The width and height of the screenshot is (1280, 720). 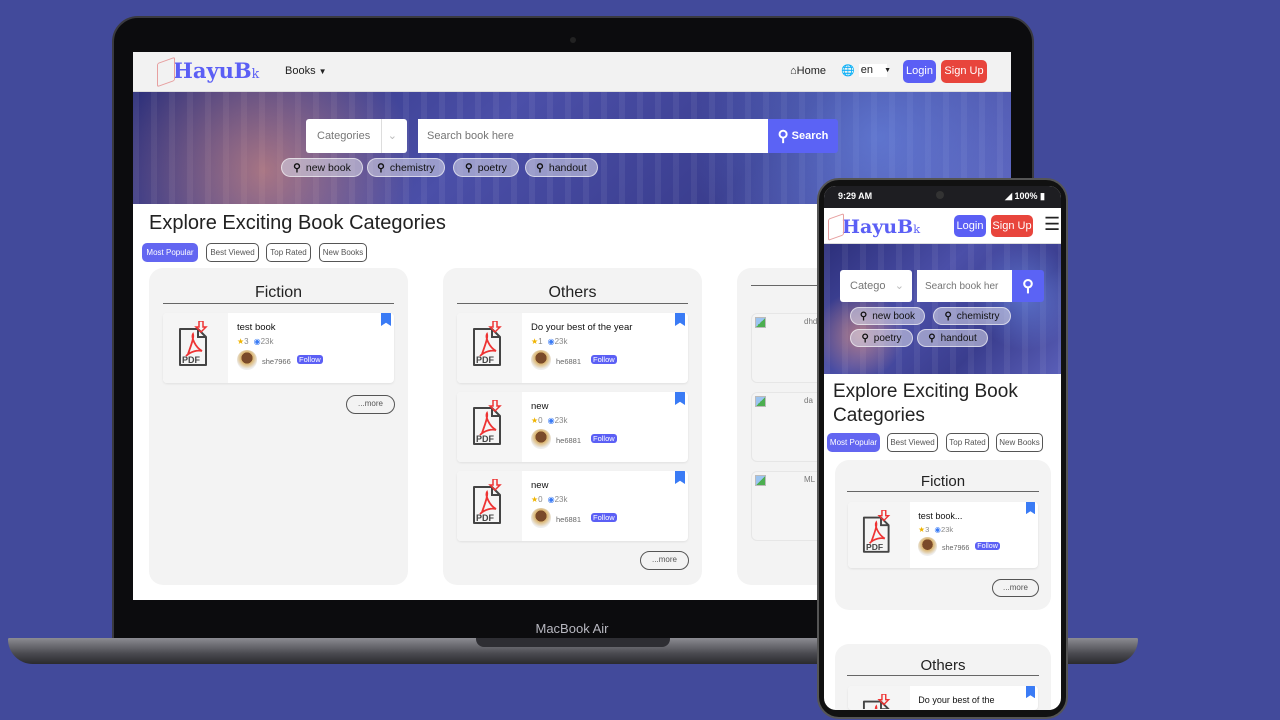 What do you see at coordinates (810, 479) in the screenshot?
I see `image-alt-text: ML` at bounding box center [810, 479].